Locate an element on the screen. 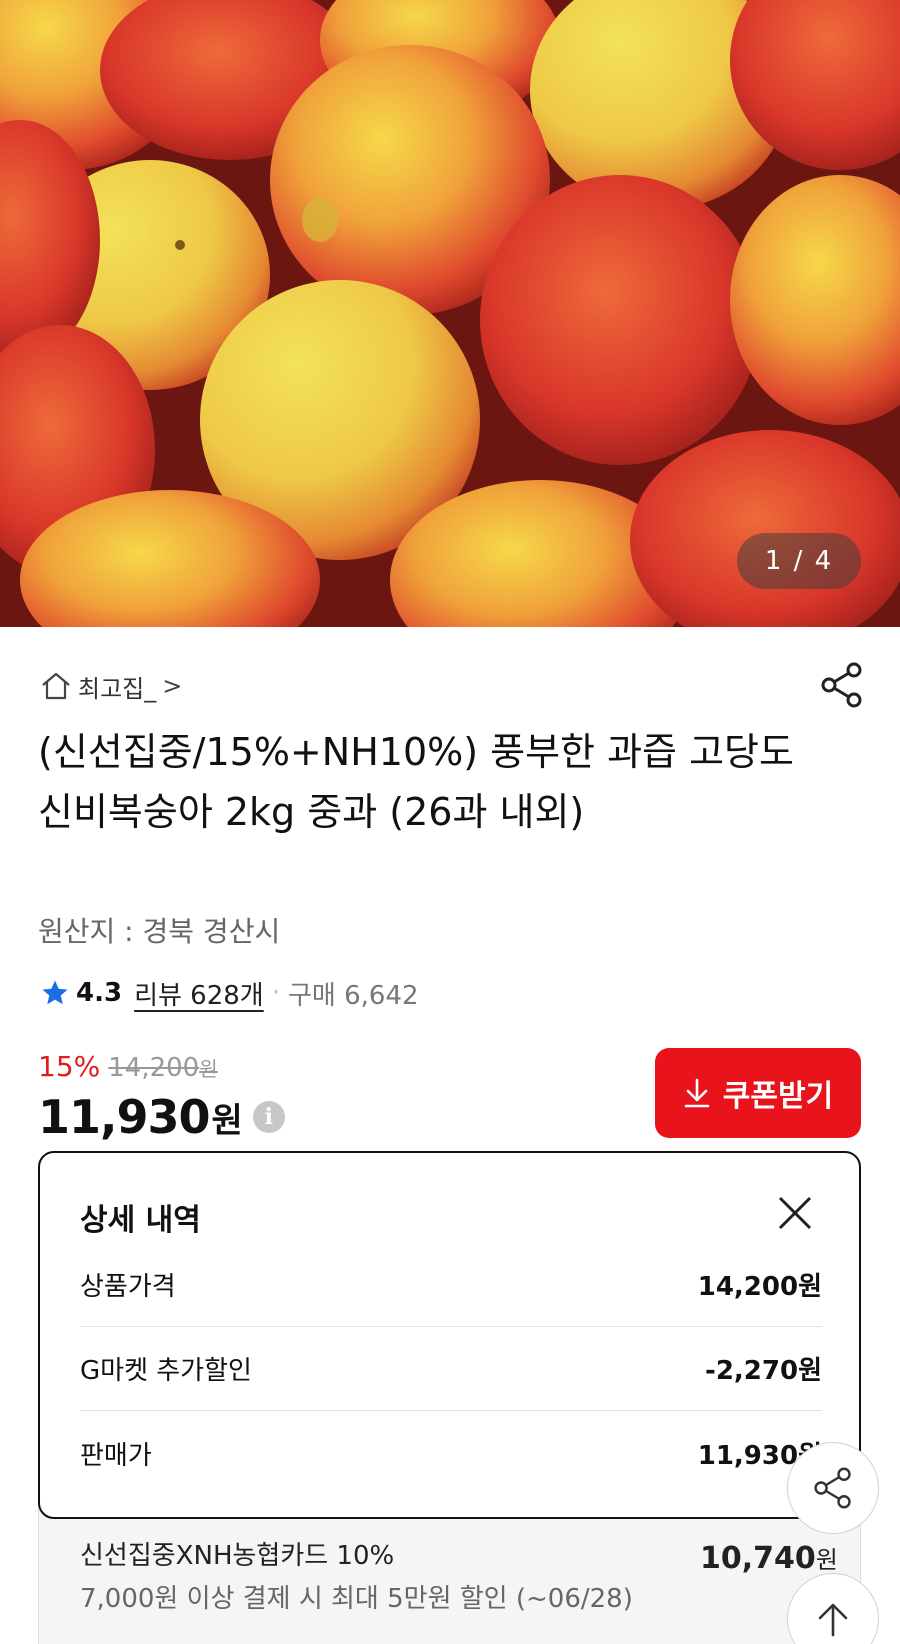 The image size is (900, 1644). coupon-download-button: 쿠폰받기 is located at coordinates (758, 1093).